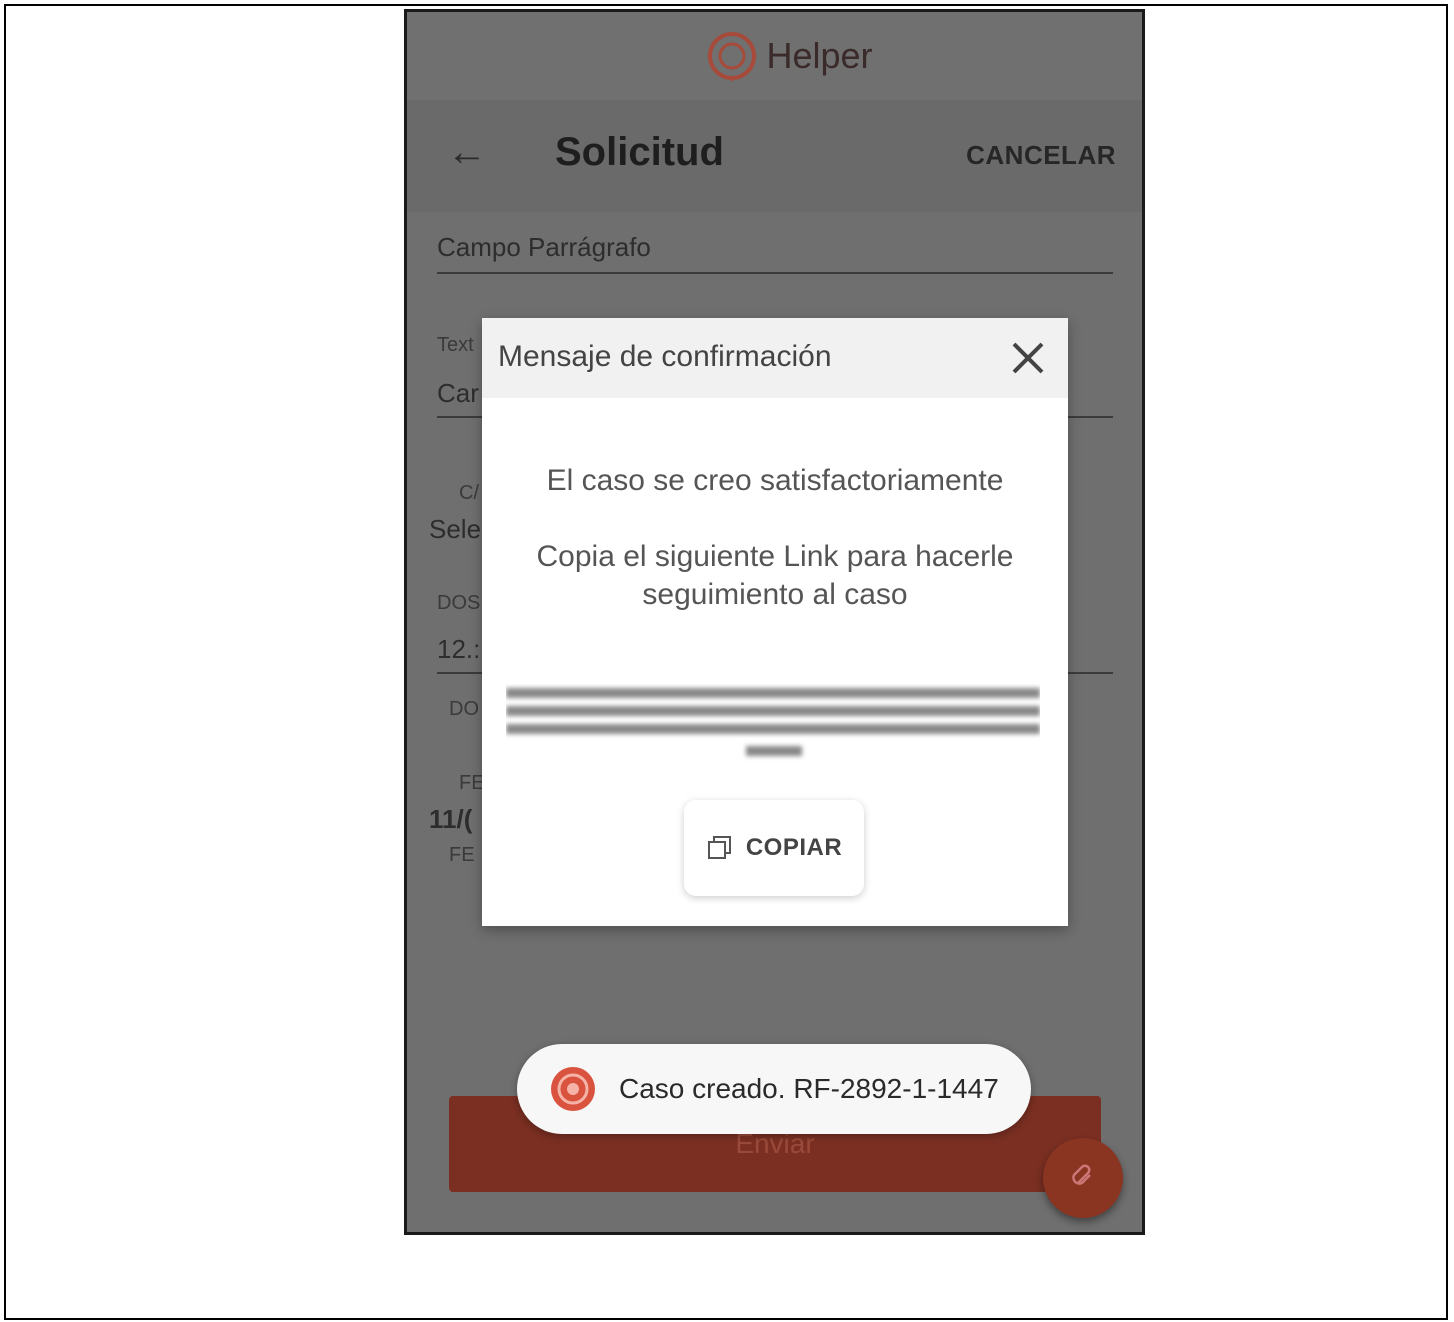 The image size is (1454, 1322). What do you see at coordinates (462, 855) in the screenshot?
I see `fe-label-2: FE` at bounding box center [462, 855].